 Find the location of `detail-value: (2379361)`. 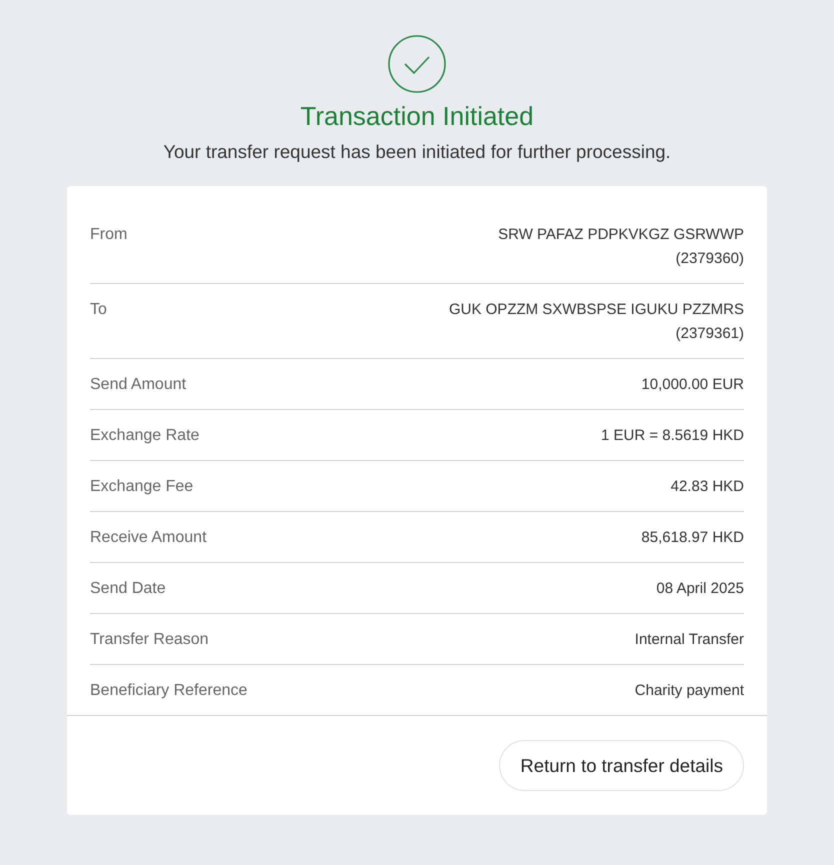

detail-value: (2379361) is located at coordinates (710, 334).